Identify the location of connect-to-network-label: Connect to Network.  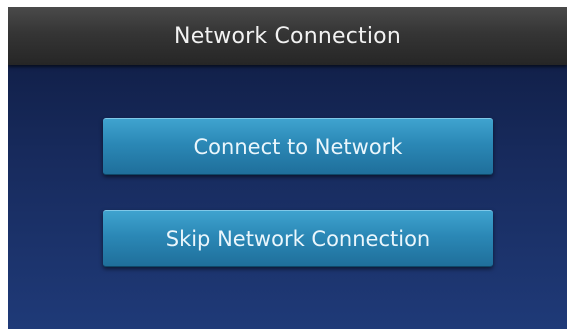
(298, 146).